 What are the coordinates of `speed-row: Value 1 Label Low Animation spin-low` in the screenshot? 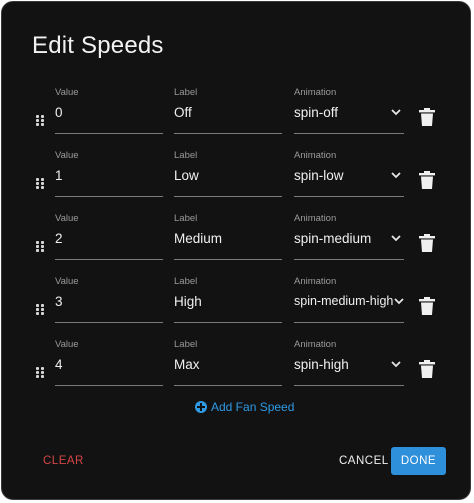 It's located at (237, 180).